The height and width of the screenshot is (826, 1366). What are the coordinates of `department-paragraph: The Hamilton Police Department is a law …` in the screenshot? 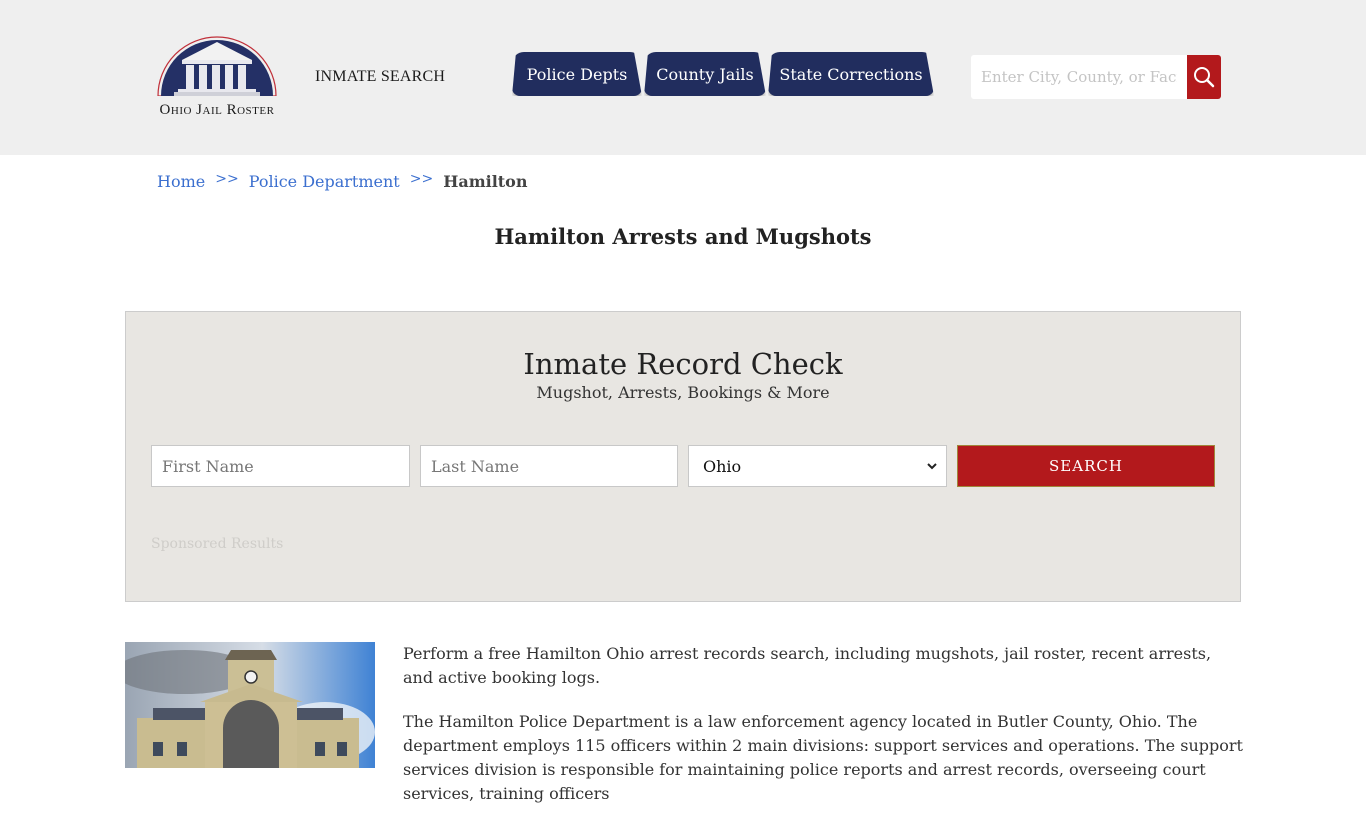 It's located at (823, 757).